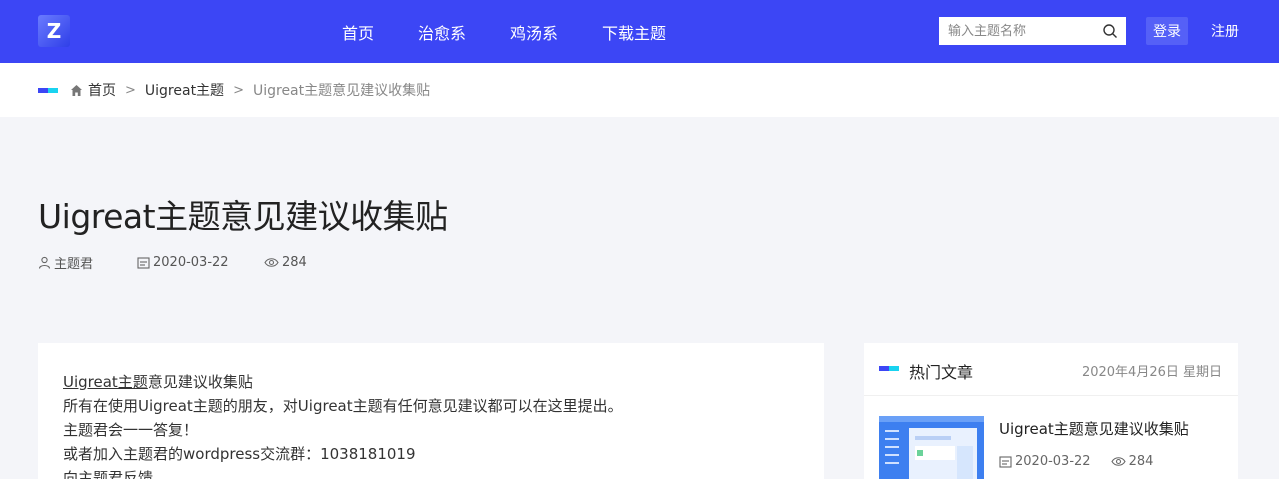 Image resolution: width=1279 pixels, height=479 pixels. I want to click on post-thumbnail, so click(931, 447).